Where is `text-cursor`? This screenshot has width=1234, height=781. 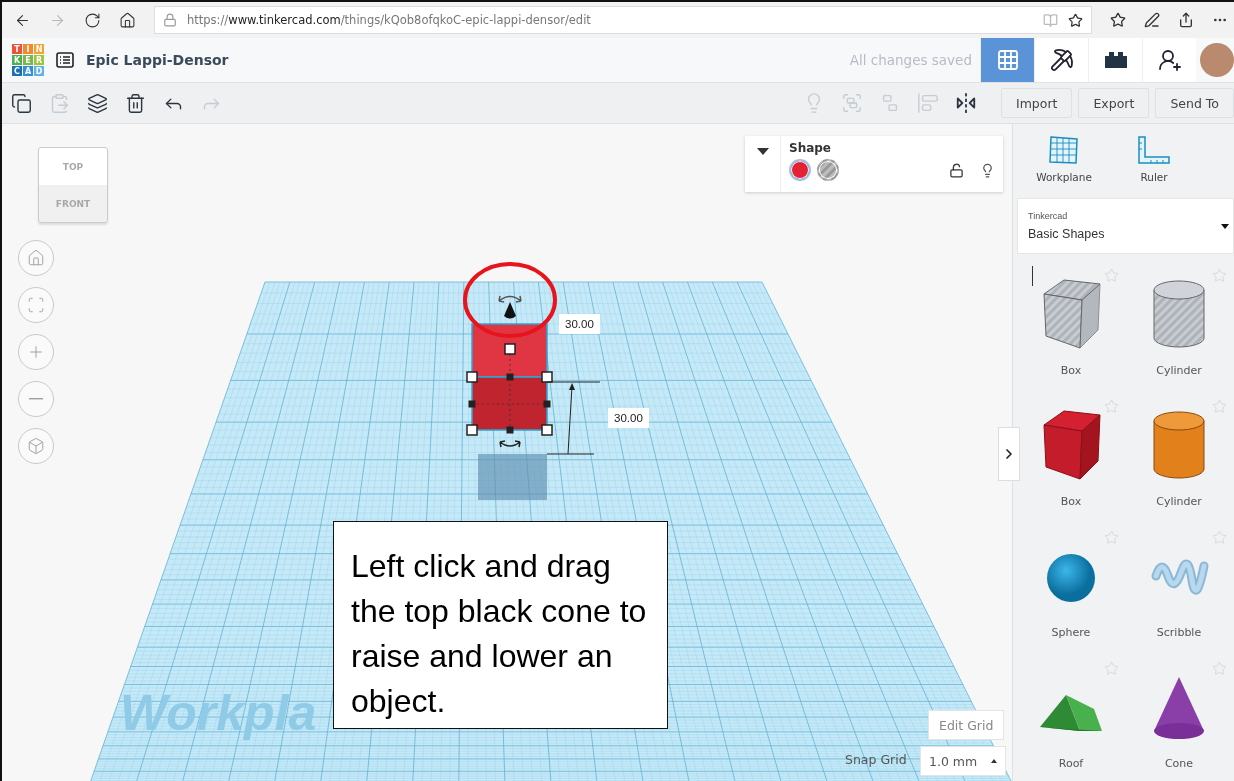
text-cursor is located at coordinates (1032, 276).